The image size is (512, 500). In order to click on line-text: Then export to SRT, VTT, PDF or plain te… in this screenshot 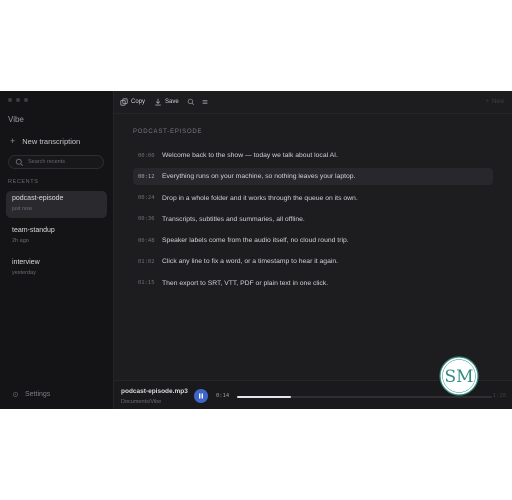, I will do `click(245, 283)`.